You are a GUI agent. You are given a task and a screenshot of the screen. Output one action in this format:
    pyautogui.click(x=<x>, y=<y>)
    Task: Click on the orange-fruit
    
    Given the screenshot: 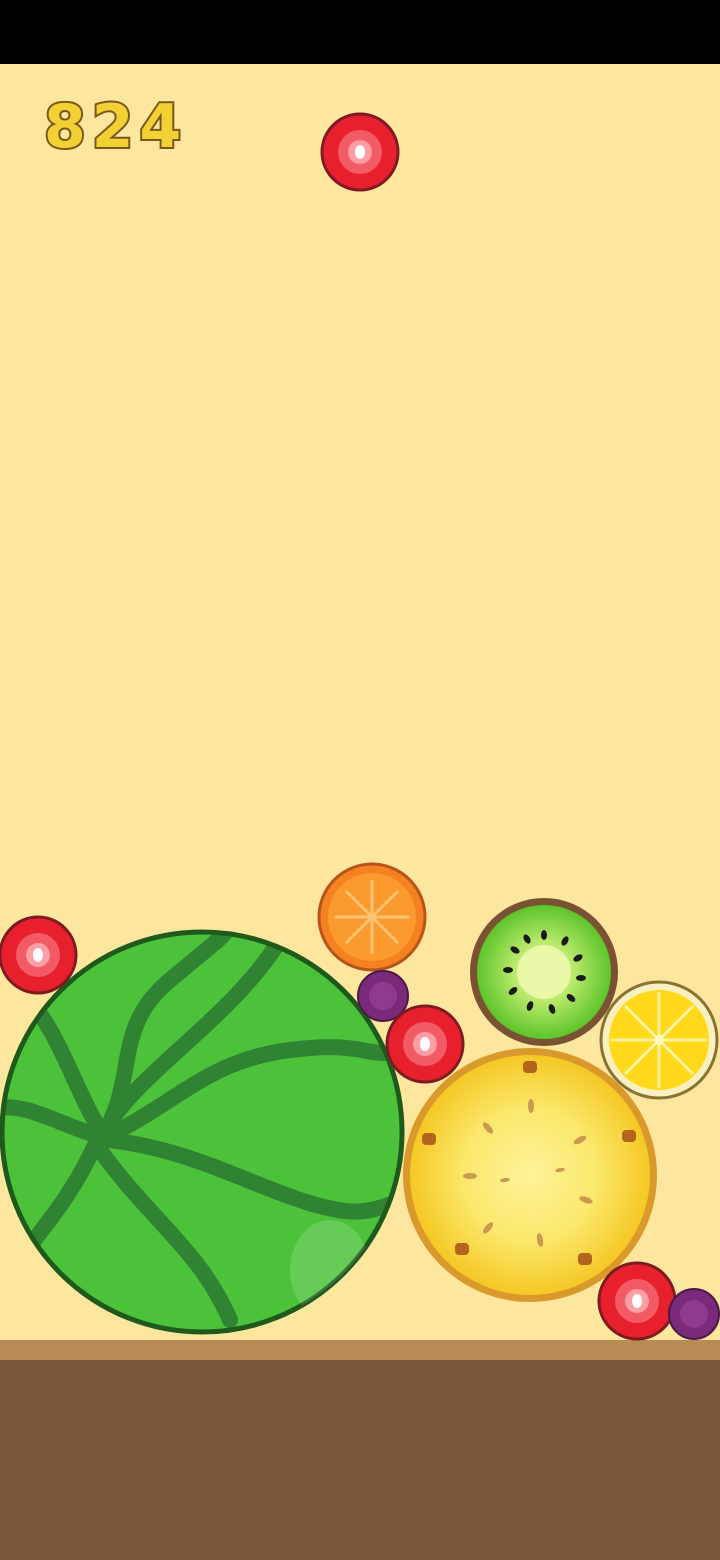 What is the action you would take?
    pyautogui.click(x=372, y=917)
    